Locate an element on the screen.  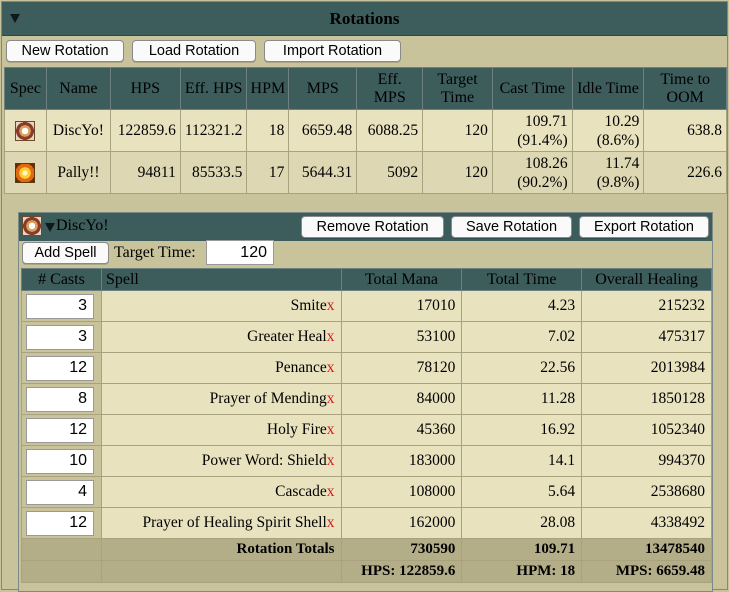
spell-overall-healing: 1850128 is located at coordinates (646, 399).